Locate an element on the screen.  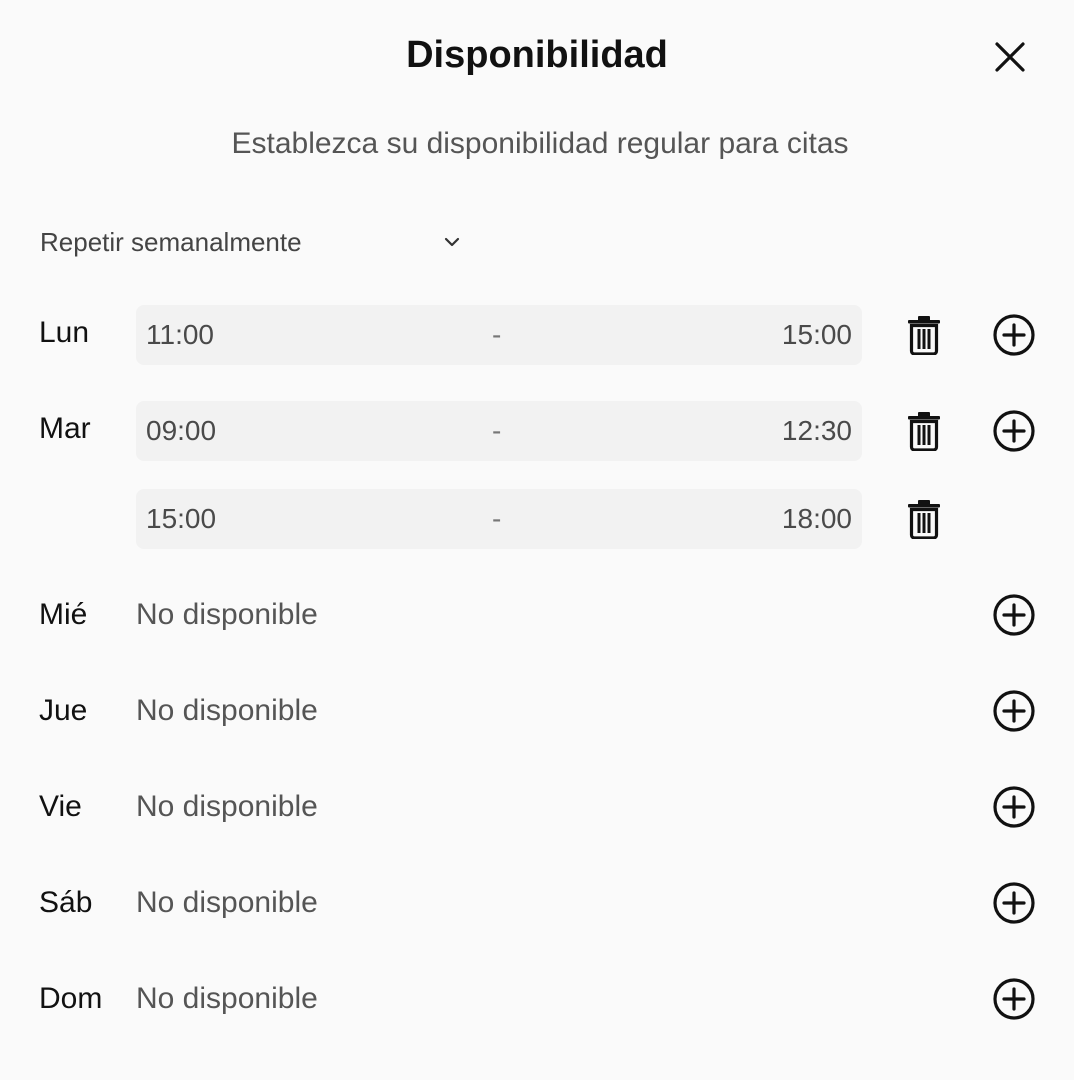
slot-start-time: 09:00 is located at coordinates (181, 431).